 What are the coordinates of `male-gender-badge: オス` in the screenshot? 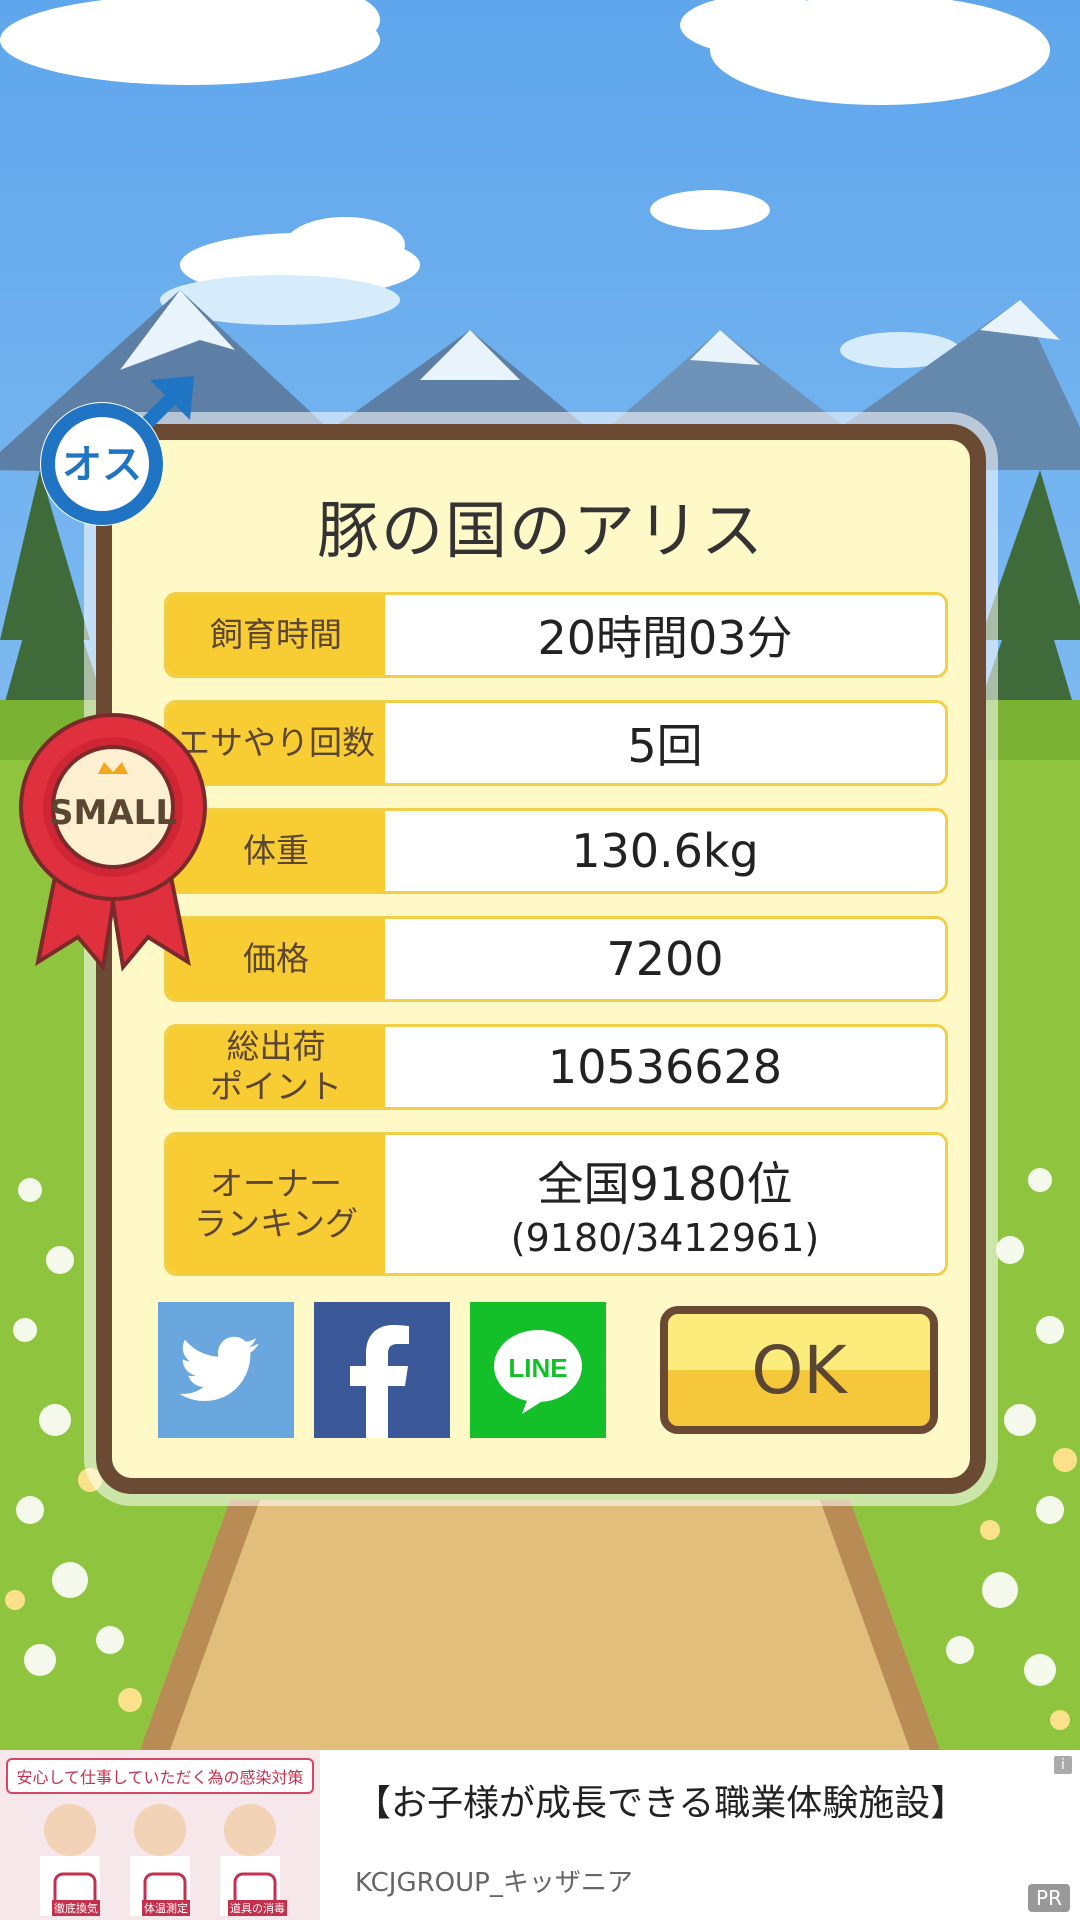 It's located at (118, 452).